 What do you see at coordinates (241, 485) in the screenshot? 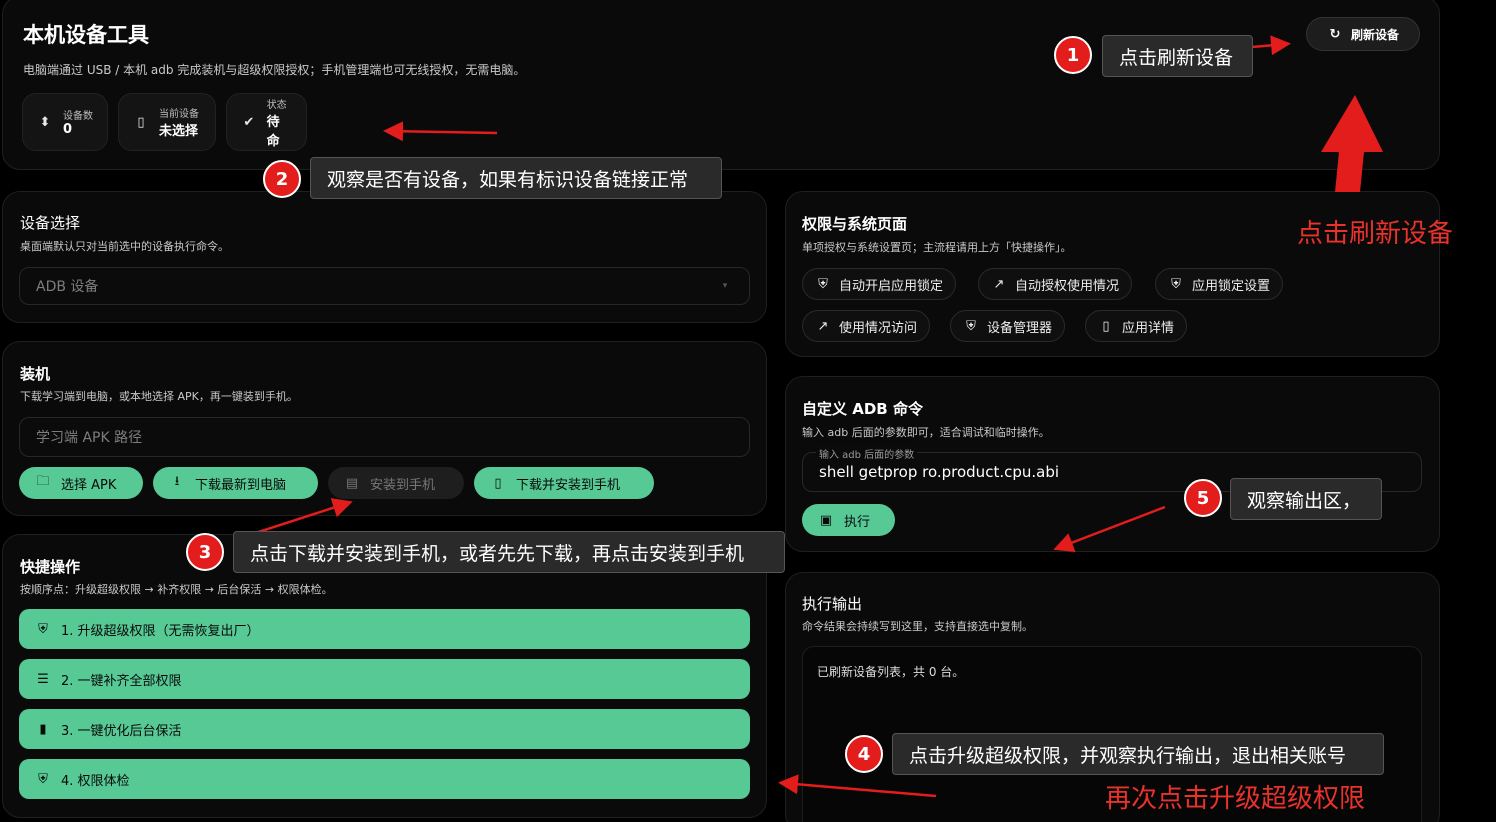
I see `button-label: 下载最新到电脑` at bounding box center [241, 485].